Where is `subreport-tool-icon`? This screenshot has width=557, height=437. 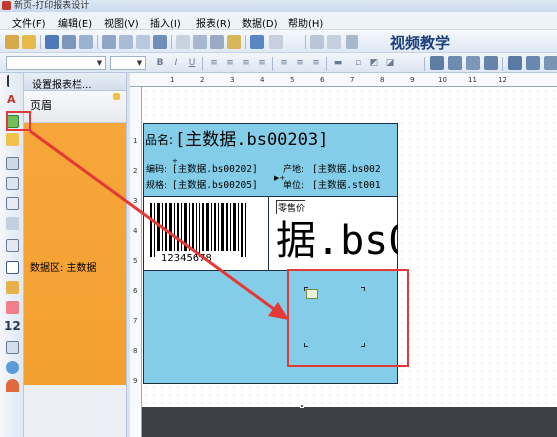 subreport-tool-icon is located at coordinates (12, 203).